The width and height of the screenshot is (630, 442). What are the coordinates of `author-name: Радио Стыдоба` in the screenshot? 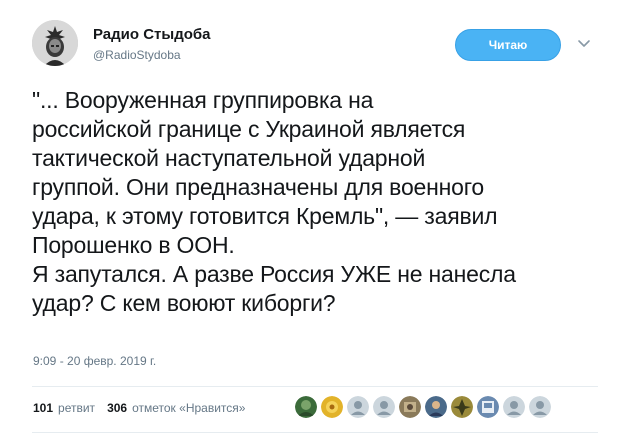 It's located at (152, 34).